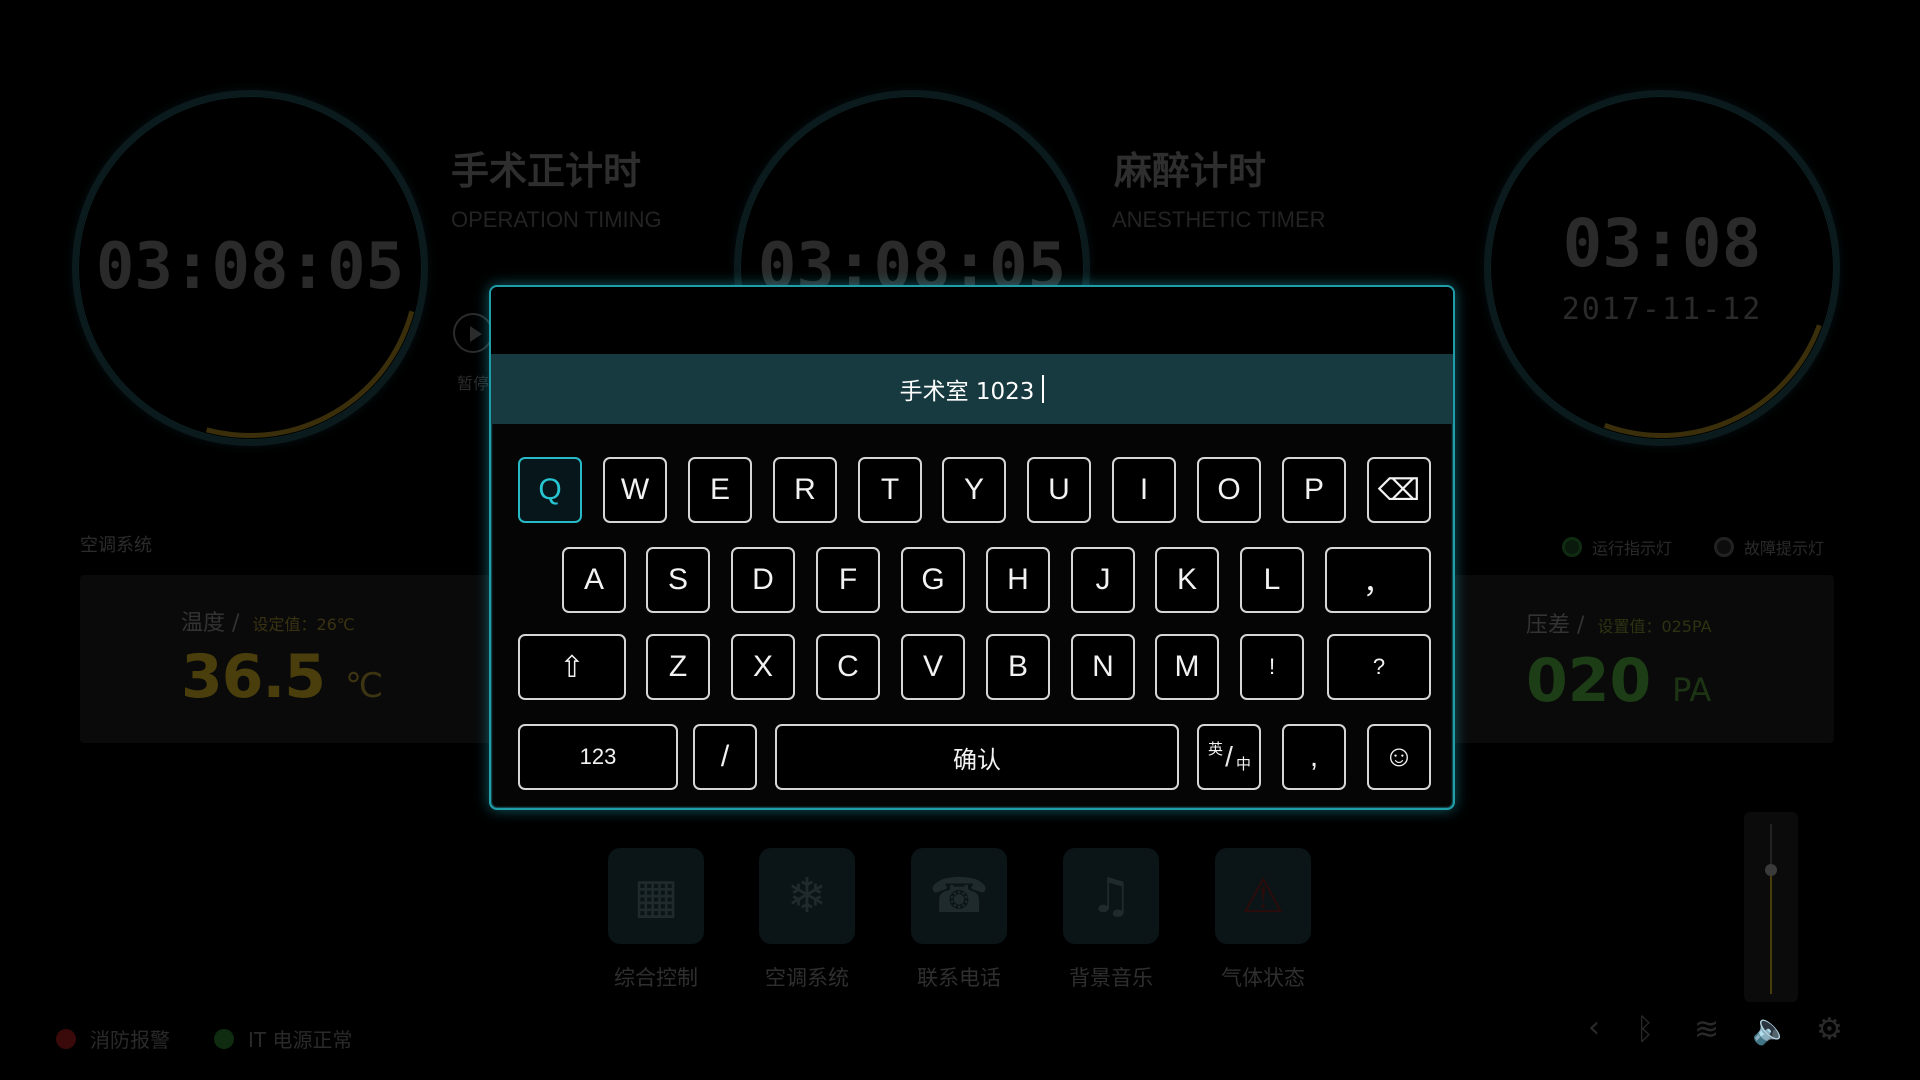 Image resolution: width=1920 pixels, height=1080 pixels. What do you see at coordinates (1771, 934) in the screenshot?
I see `volume-slider-fill` at bounding box center [1771, 934].